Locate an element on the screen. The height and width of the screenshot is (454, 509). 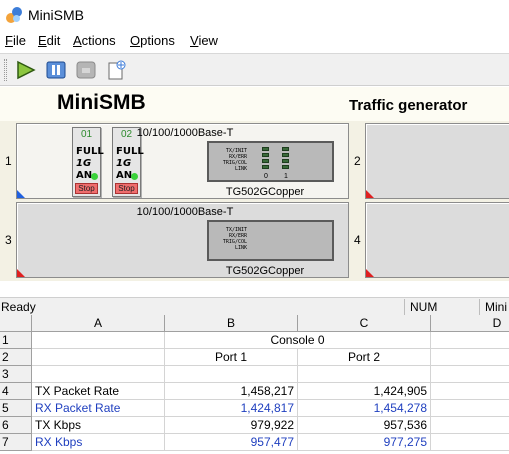
menu-file: File is located at coordinates (15, 40).